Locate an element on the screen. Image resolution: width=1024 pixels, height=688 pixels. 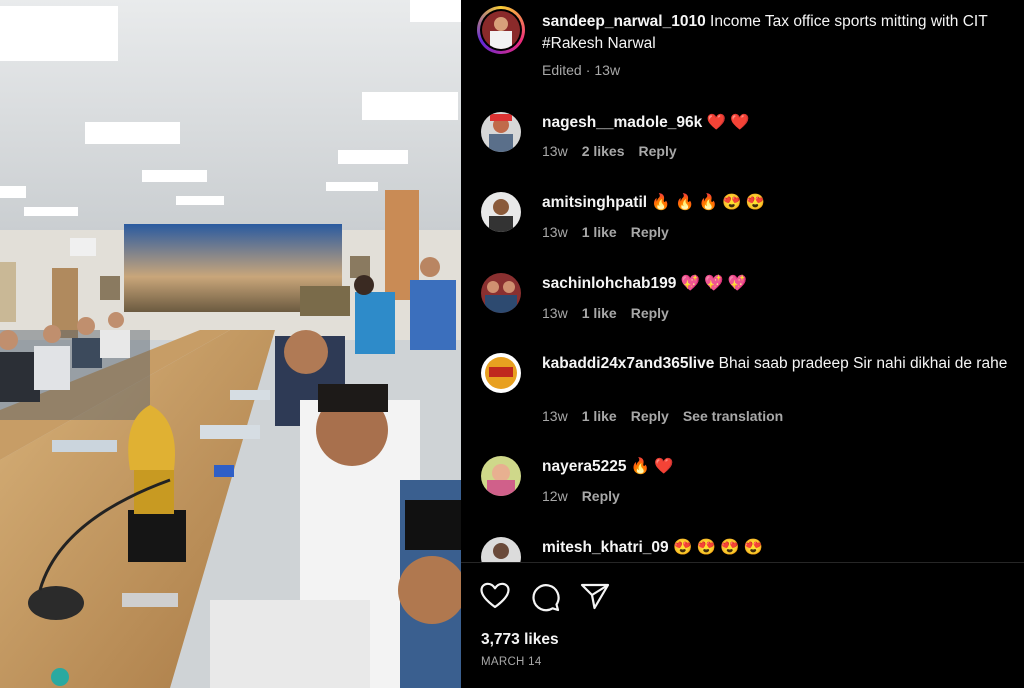
comment-likes: 2 likes is located at coordinates (603, 151).